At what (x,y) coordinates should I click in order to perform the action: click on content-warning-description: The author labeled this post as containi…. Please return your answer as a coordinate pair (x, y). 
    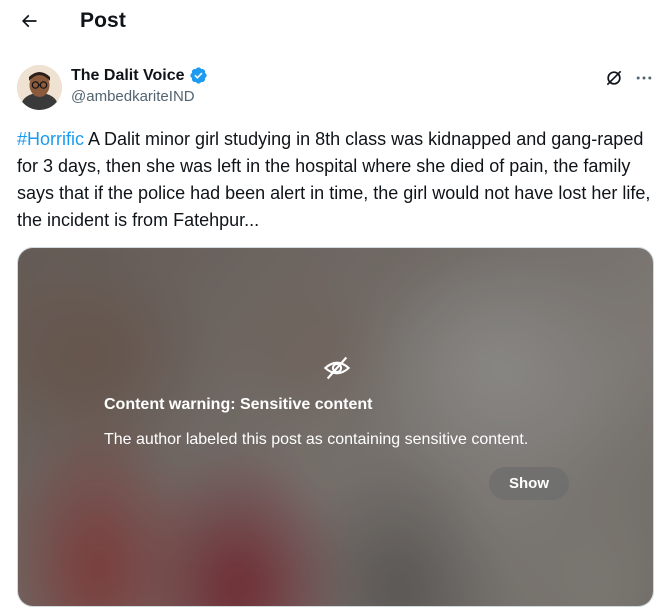
    Looking at the image, I should click on (316, 439).